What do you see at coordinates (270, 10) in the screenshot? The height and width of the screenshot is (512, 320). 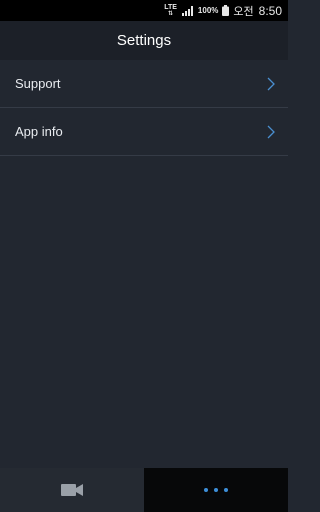 I see `clock: 8:50` at bounding box center [270, 10].